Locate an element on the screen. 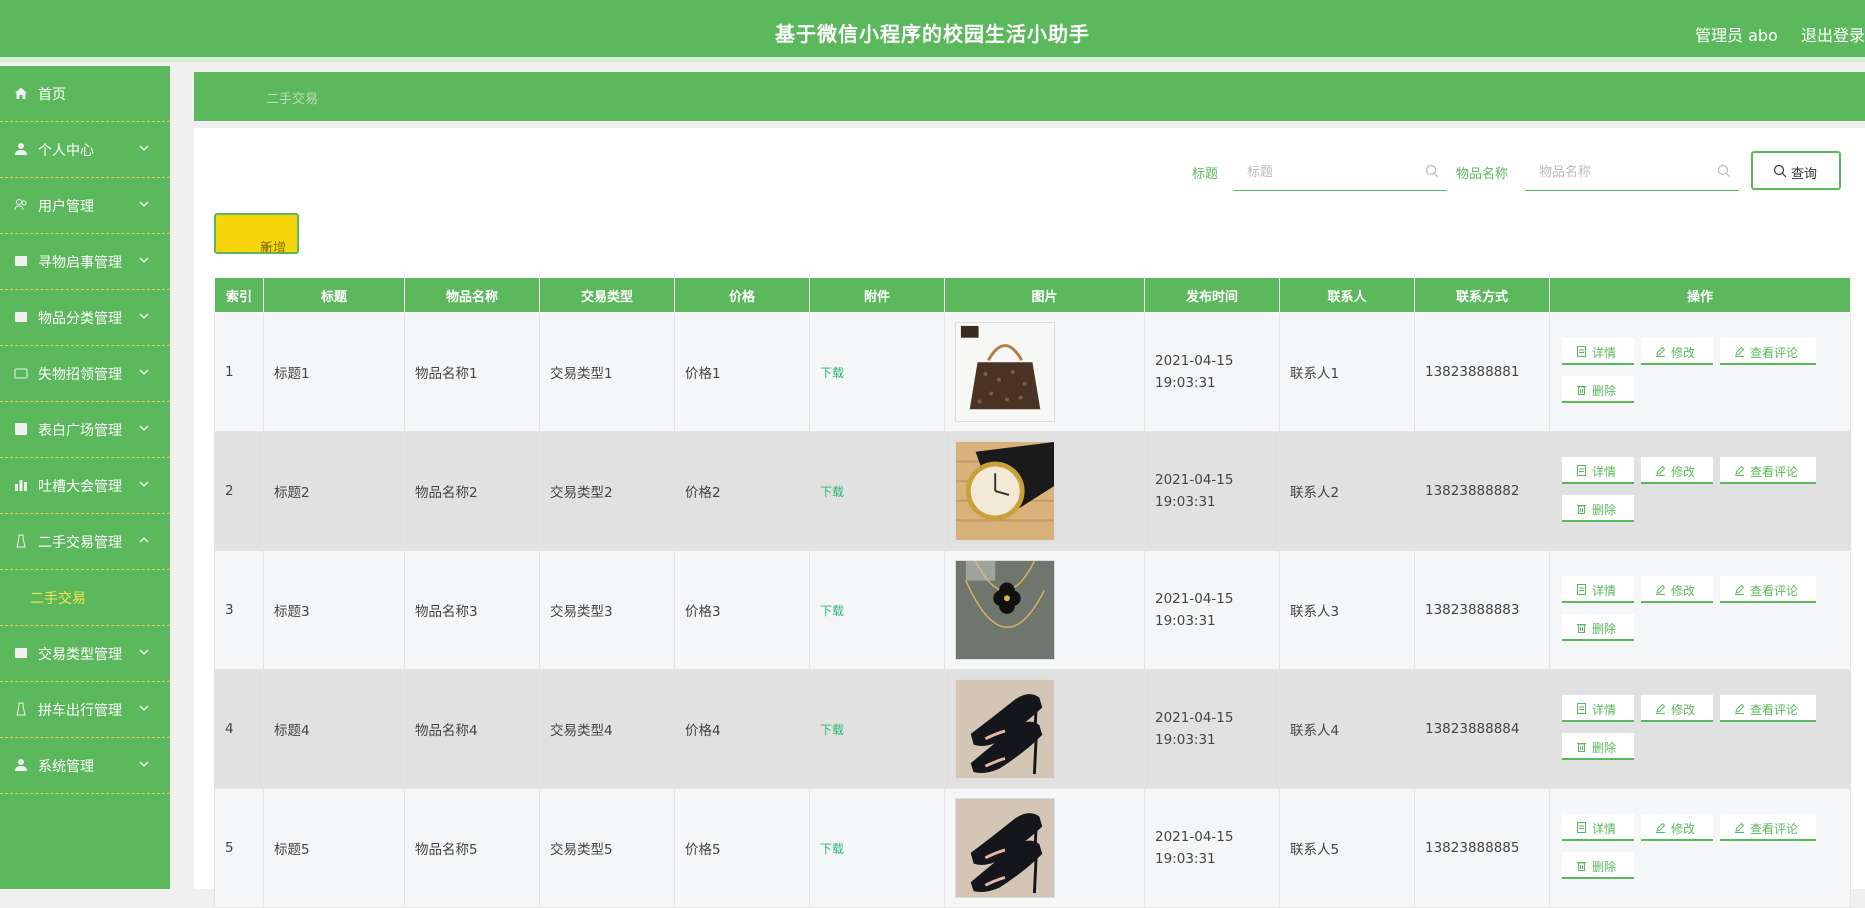 The image size is (1865, 908). sidebar-item-system-management: 系统管理 is located at coordinates (85, 766).